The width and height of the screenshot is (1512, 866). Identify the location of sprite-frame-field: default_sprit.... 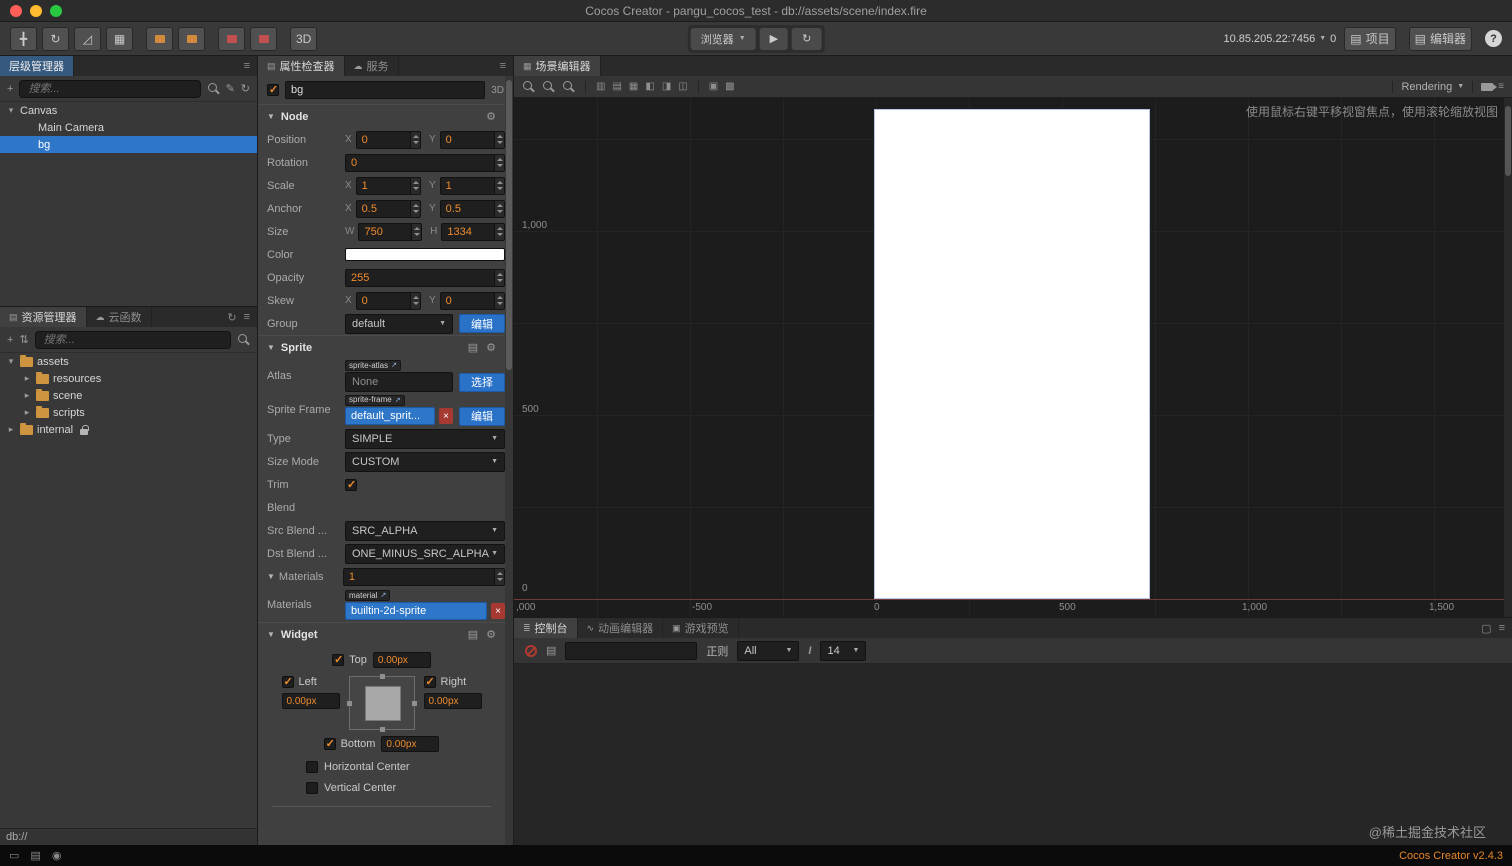
(390, 416).